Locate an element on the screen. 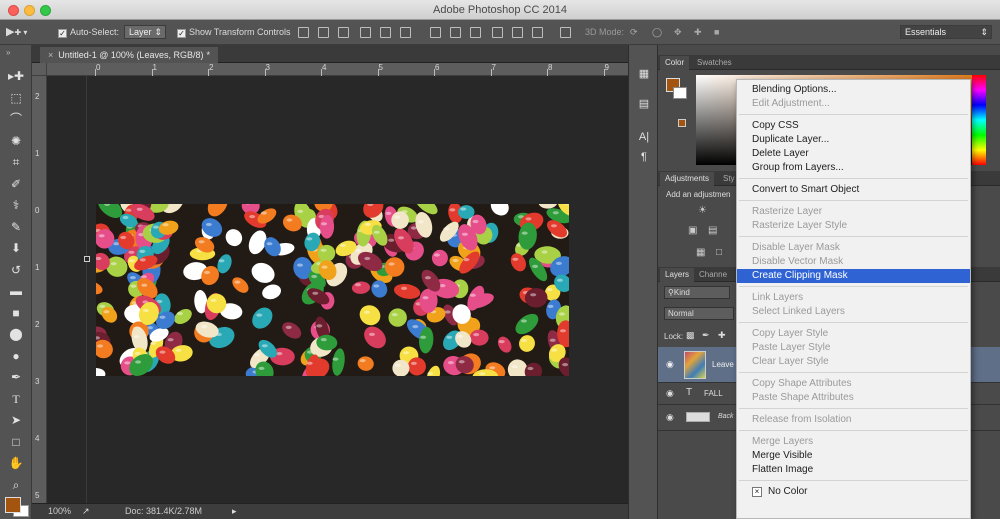  tab-channels: Channe is located at coordinates (713, 275).